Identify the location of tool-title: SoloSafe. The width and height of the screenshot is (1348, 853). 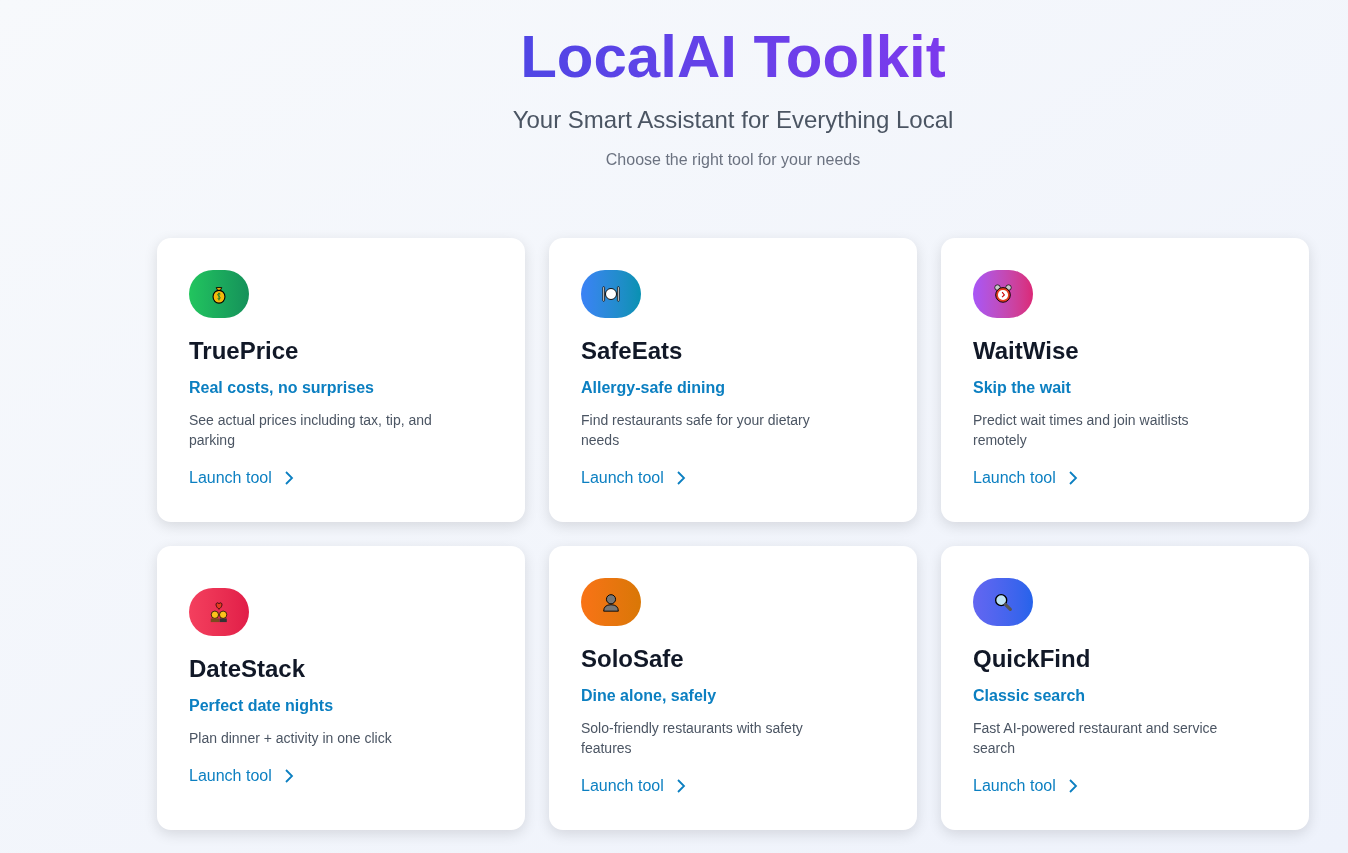
(633, 659).